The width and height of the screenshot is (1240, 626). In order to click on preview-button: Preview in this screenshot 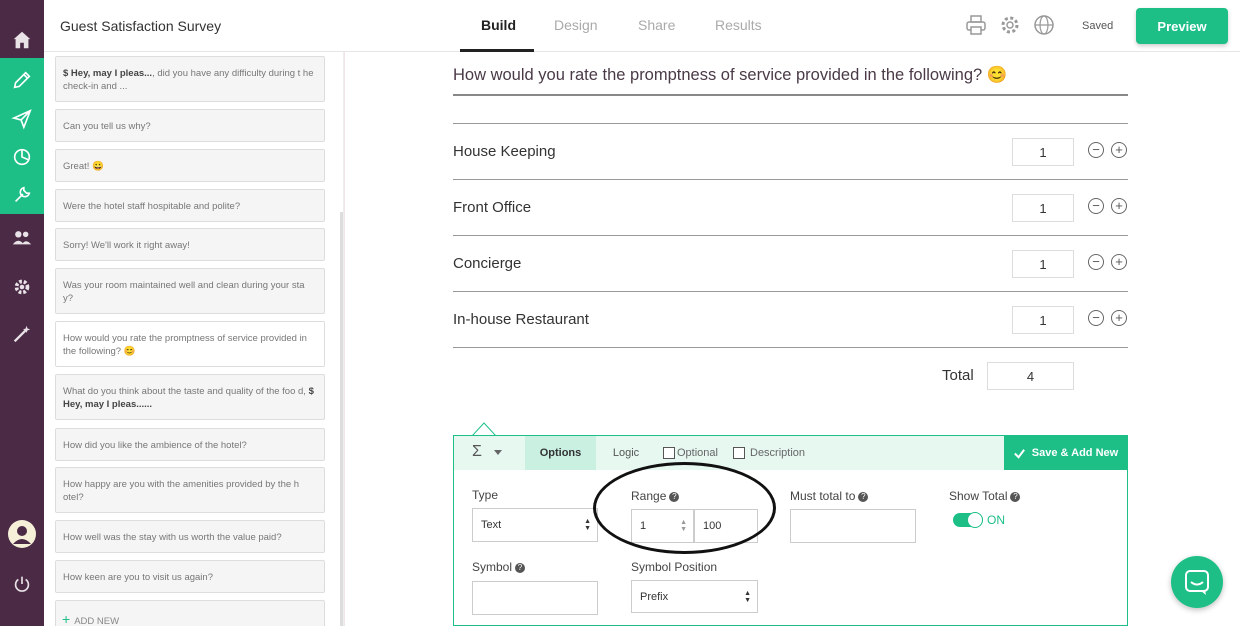, I will do `click(1182, 26)`.